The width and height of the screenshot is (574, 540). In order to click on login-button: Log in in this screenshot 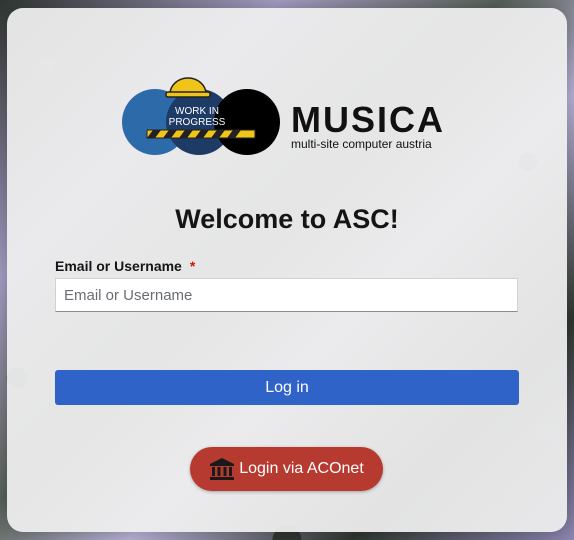, I will do `click(287, 387)`.